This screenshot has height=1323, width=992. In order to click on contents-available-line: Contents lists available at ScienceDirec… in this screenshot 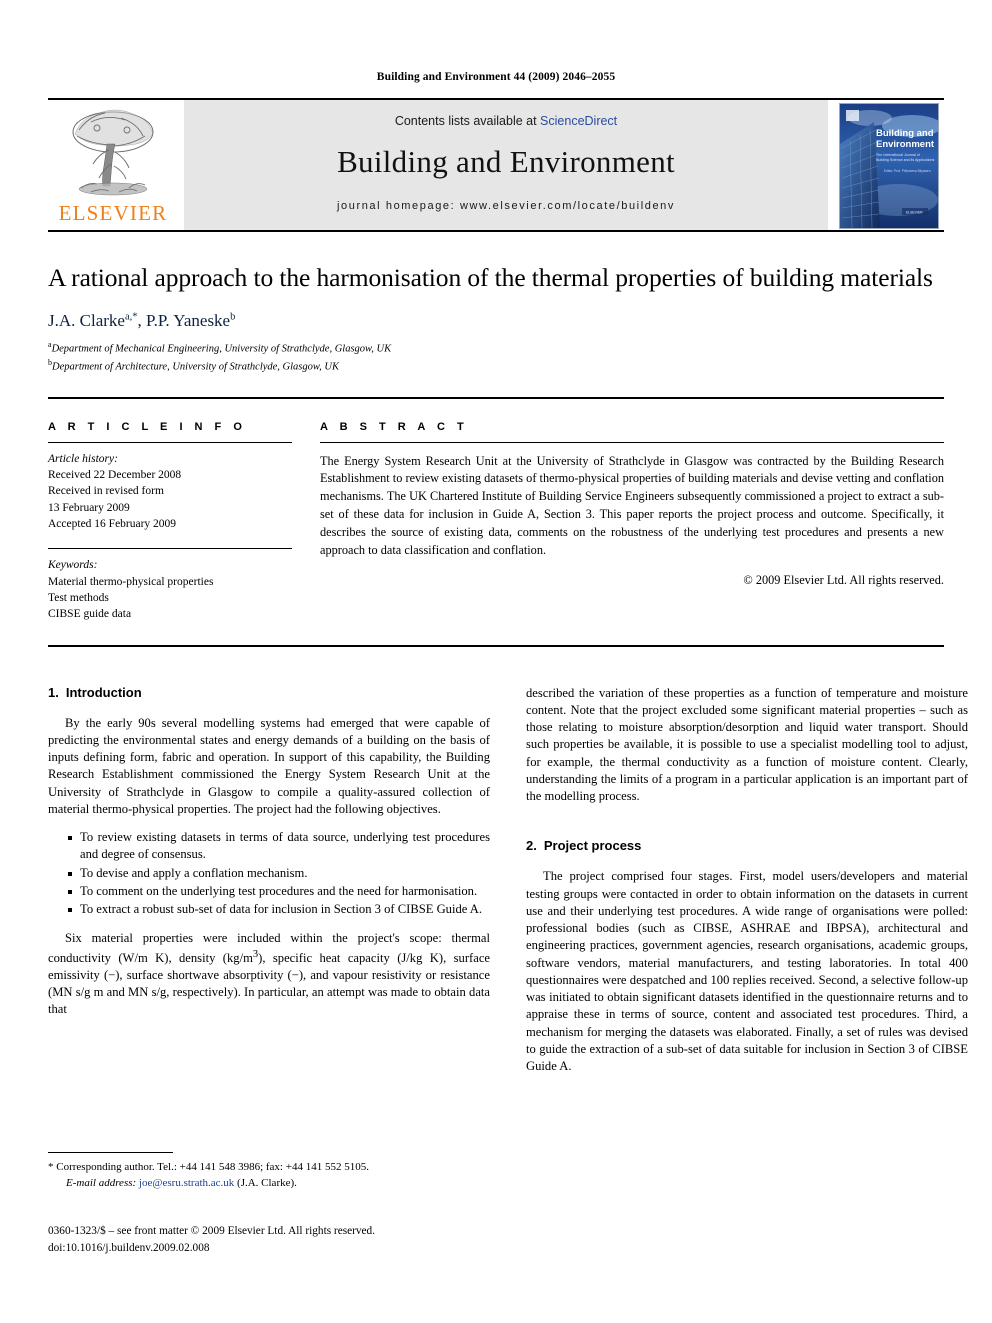, I will do `click(506, 121)`.